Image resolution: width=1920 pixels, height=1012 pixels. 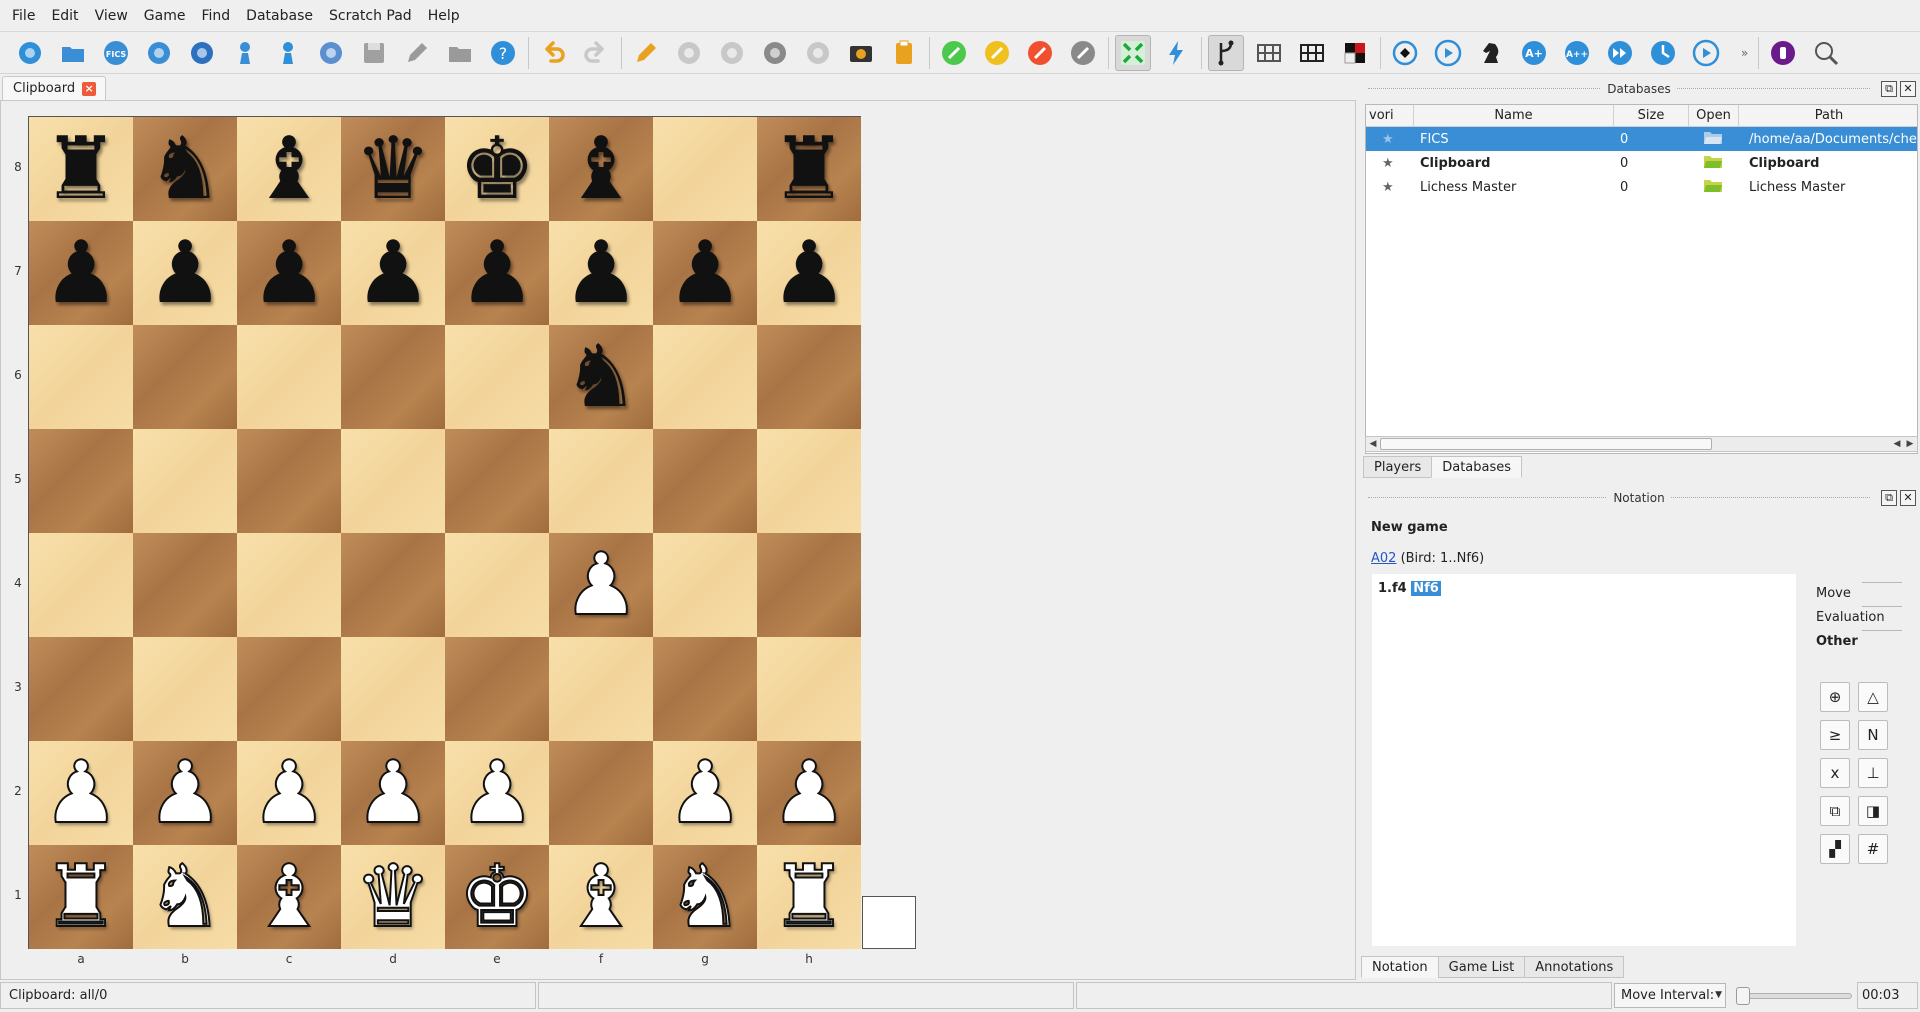 I want to click on square-e3, so click(x=497, y=689).